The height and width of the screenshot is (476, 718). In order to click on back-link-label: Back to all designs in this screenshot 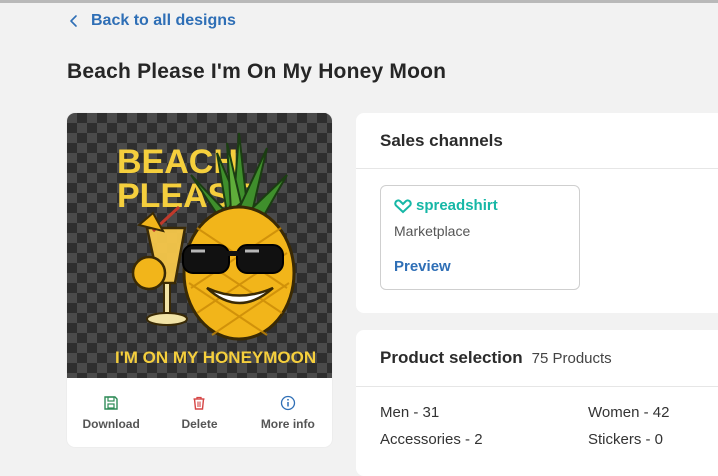, I will do `click(163, 20)`.